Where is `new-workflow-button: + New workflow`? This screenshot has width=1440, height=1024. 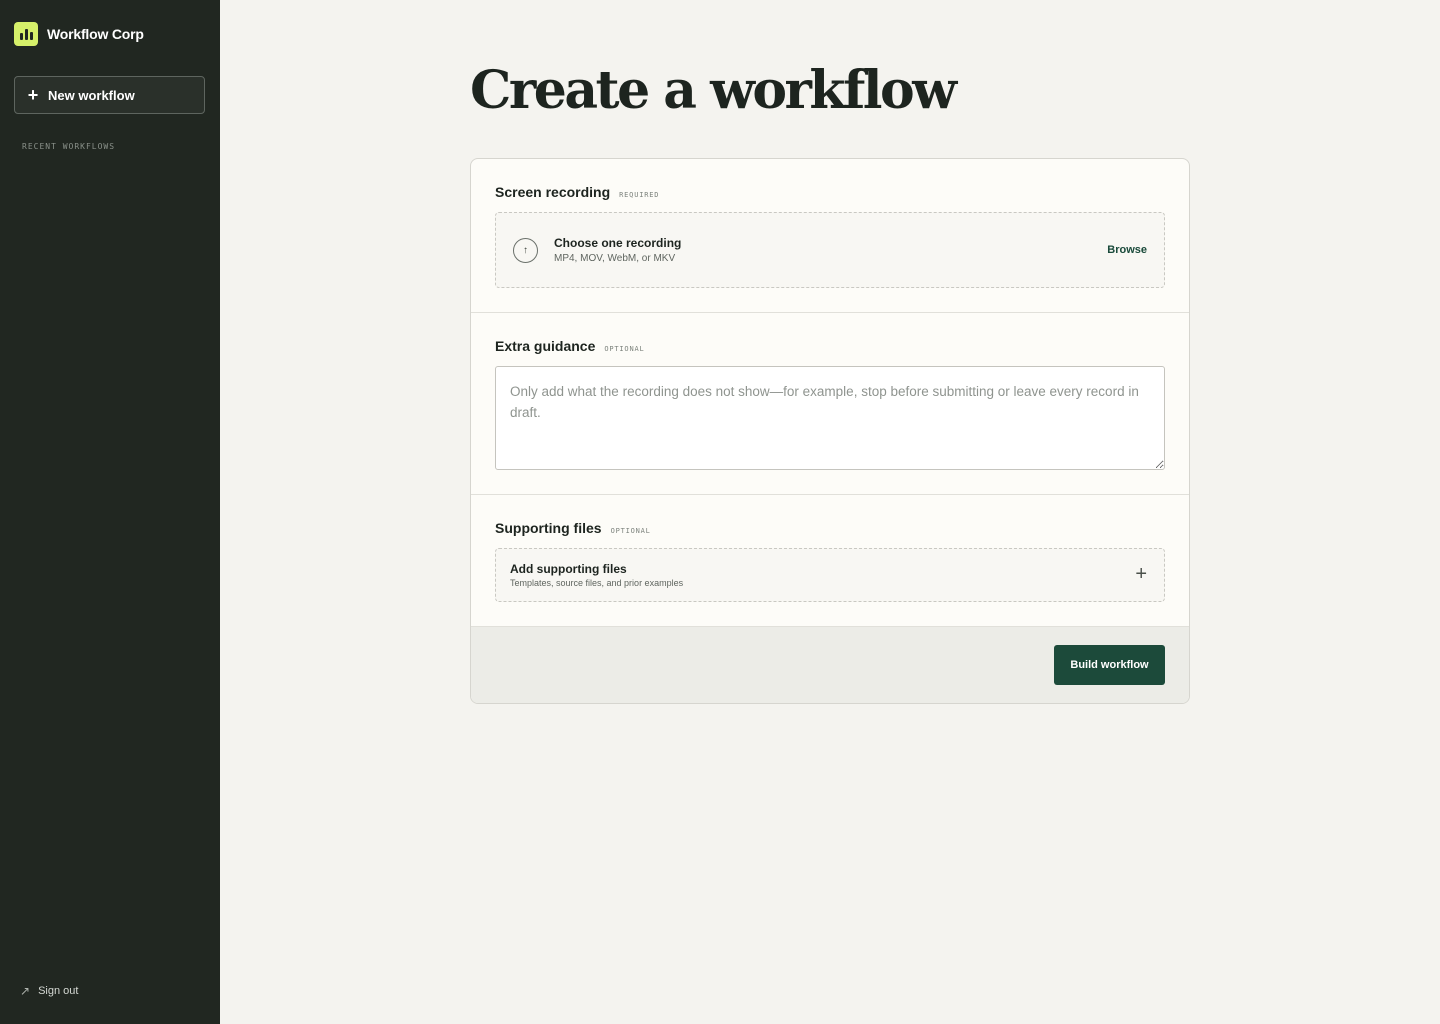
new-workflow-button: + New workflow is located at coordinates (109, 95).